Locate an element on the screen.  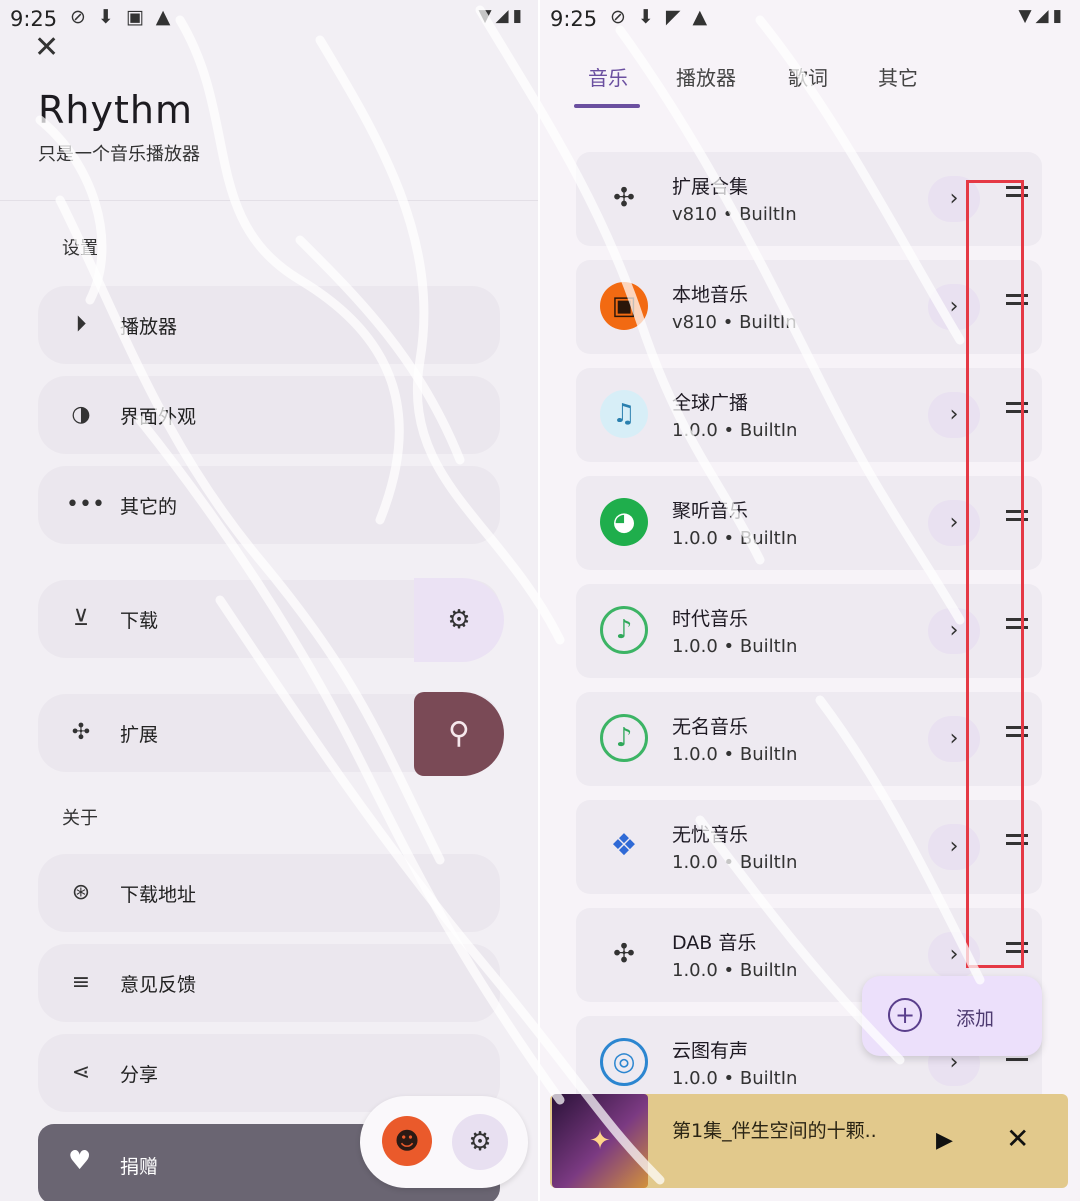
settings-gear-icon: ⚙ is located at coordinates (480, 1142).